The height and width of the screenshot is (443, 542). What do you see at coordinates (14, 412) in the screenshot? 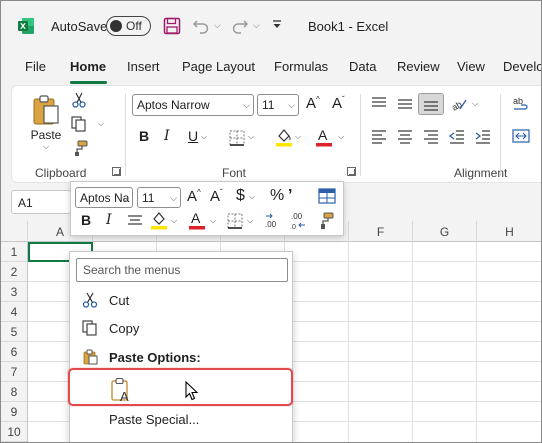
I see `row-header: 9` at bounding box center [14, 412].